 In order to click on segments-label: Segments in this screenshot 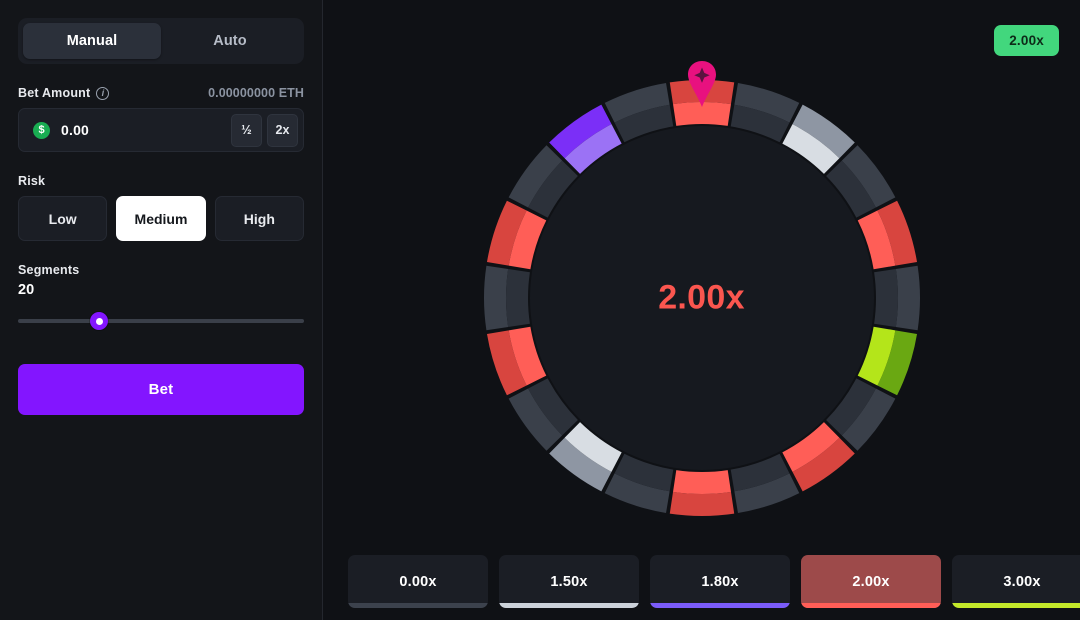, I will do `click(49, 270)`.